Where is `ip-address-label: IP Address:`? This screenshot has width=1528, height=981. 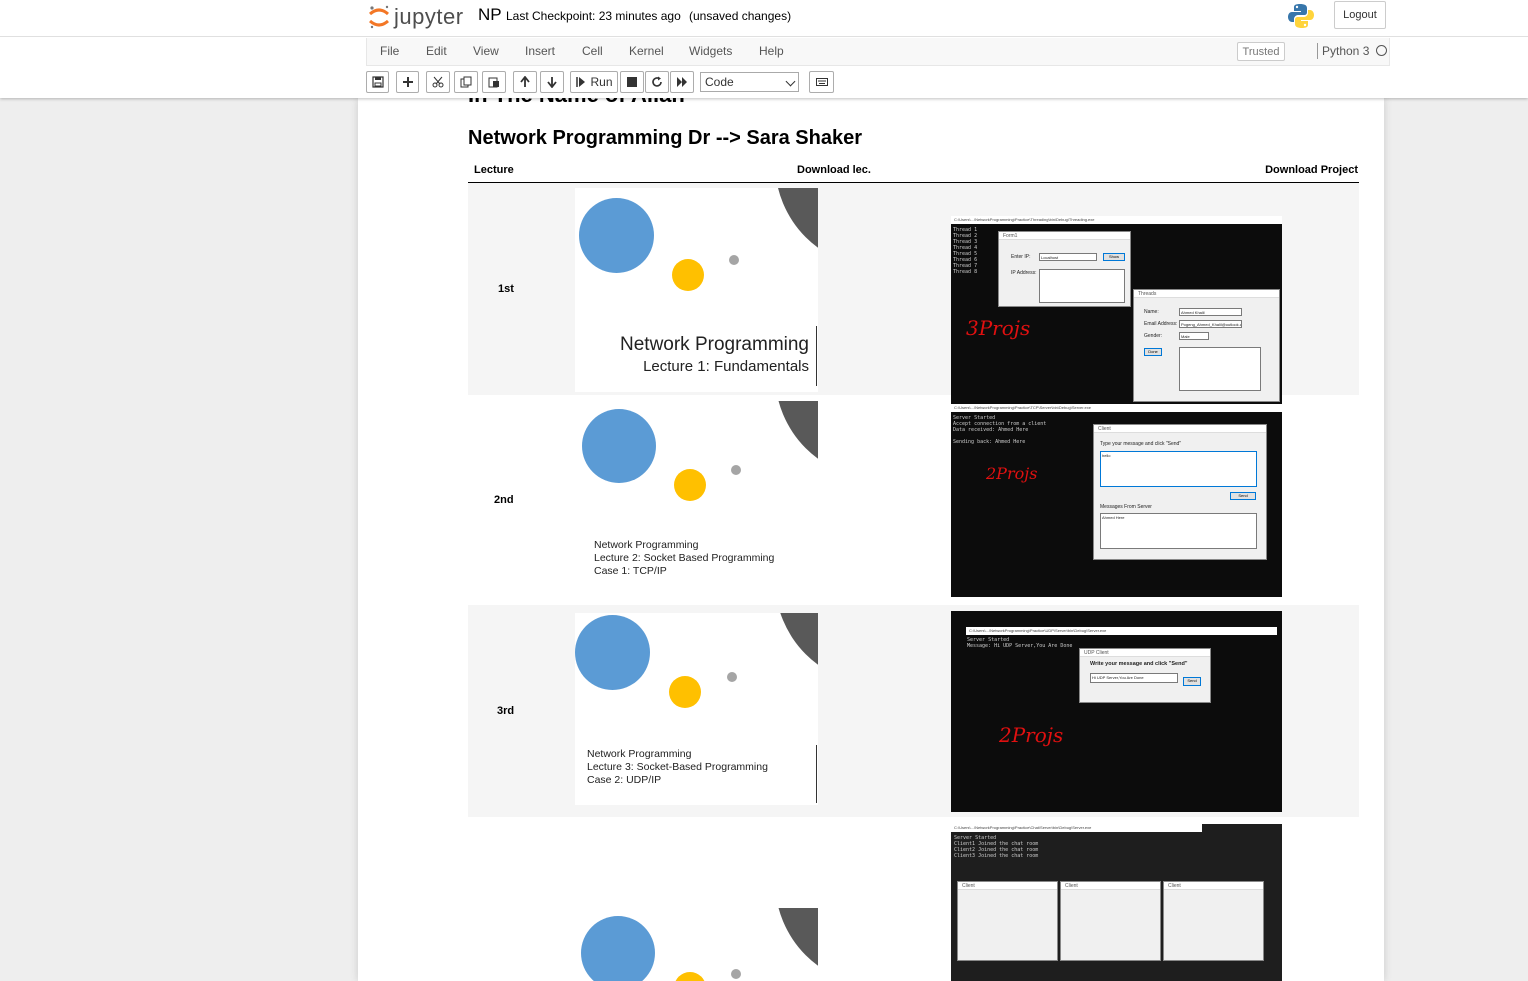 ip-address-label: IP Address: is located at coordinates (1024, 273).